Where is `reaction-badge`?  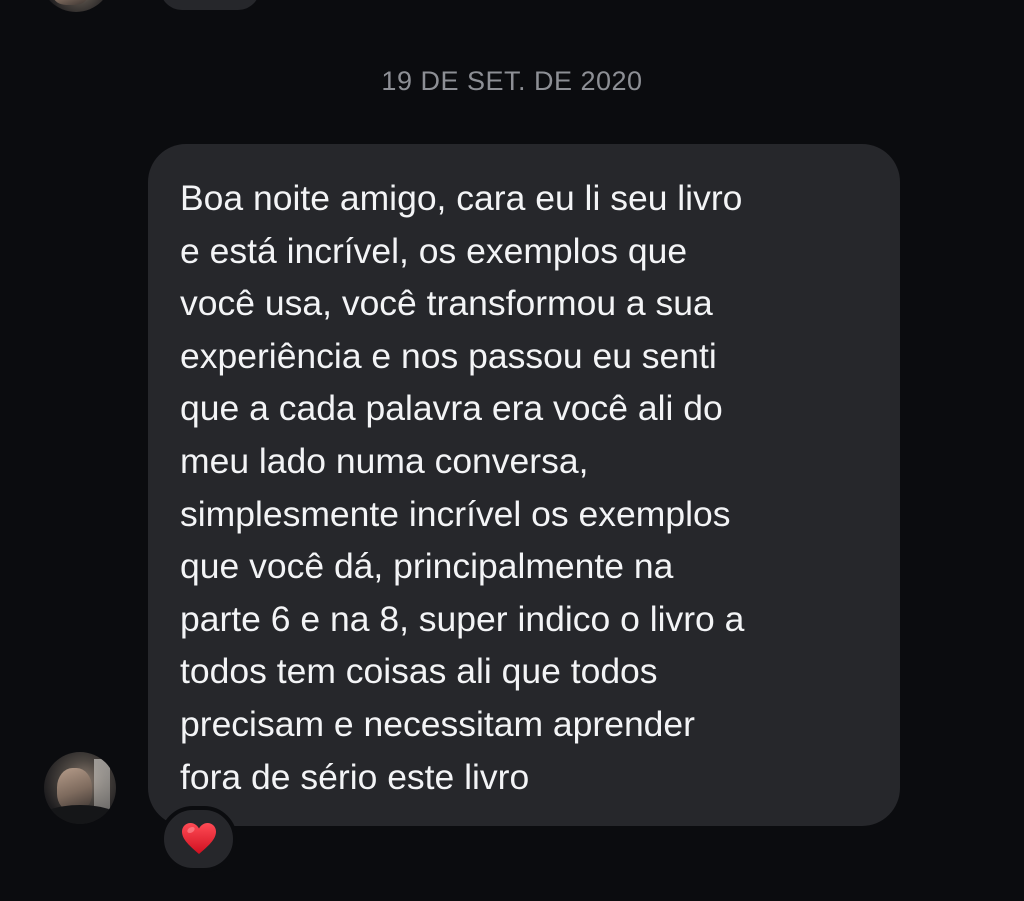
reaction-badge is located at coordinates (198, 839).